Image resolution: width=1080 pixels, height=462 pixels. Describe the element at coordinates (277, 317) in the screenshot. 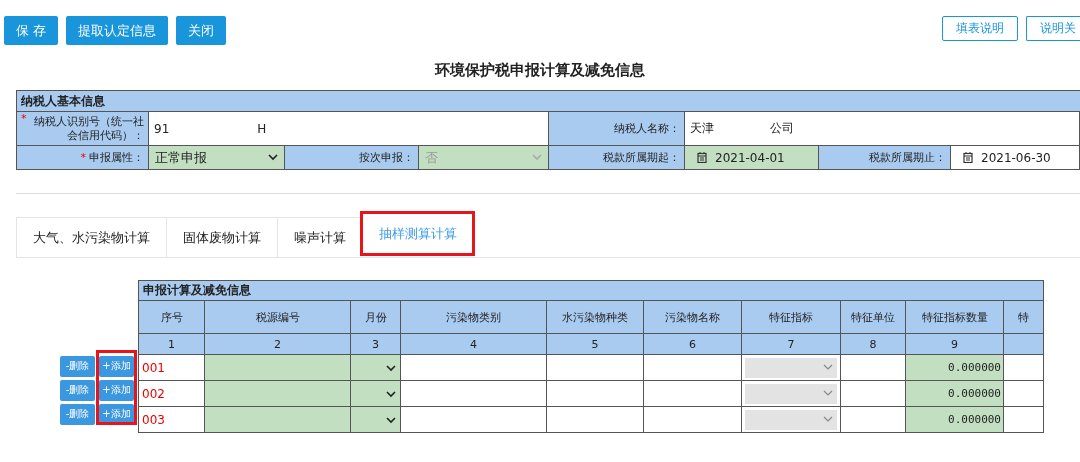

I see `column-header: 税源编号` at that location.